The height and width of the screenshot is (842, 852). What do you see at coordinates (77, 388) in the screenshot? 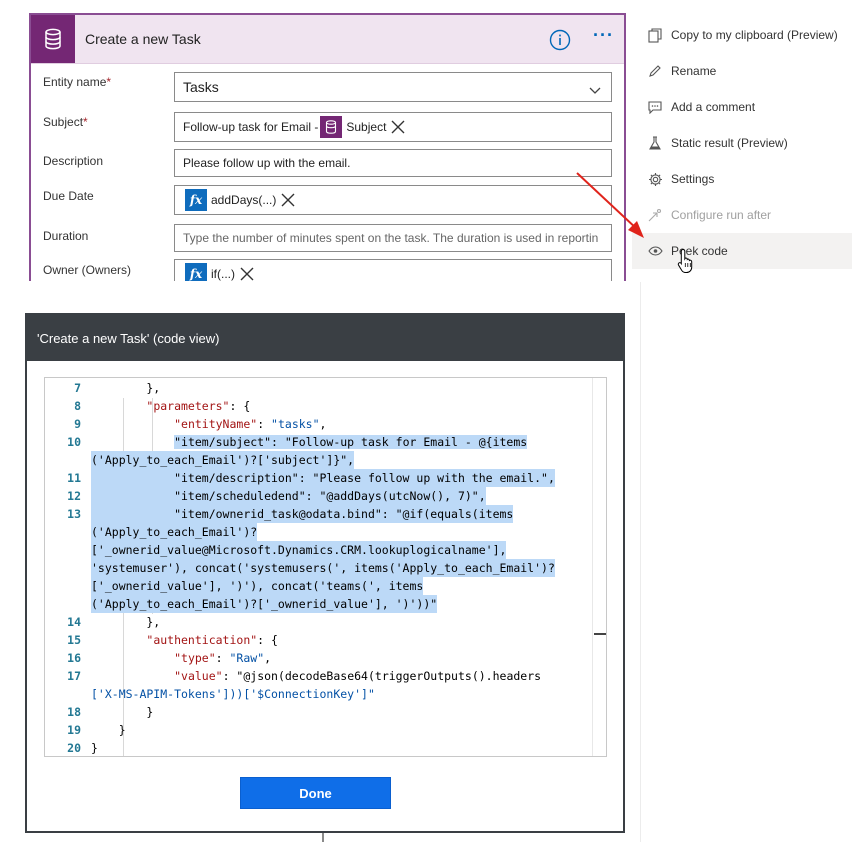
I see `line-number: 7` at bounding box center [77, 388].